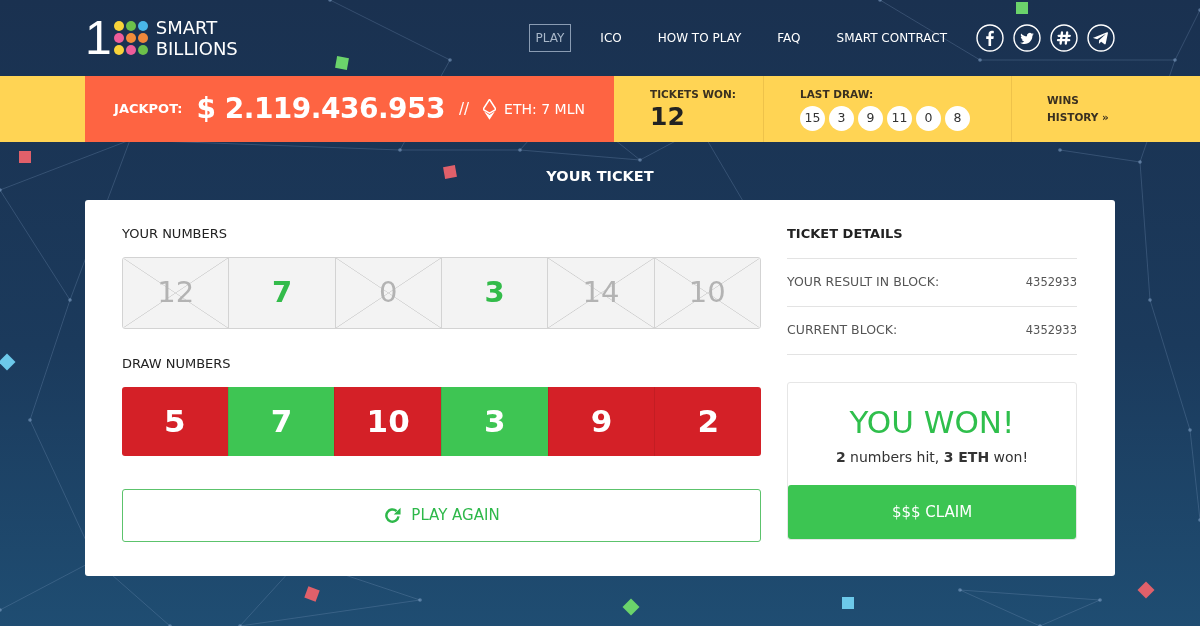 The image size is (1200, 626). I want to click on draw-number-cell: 3, so click(494, 421).